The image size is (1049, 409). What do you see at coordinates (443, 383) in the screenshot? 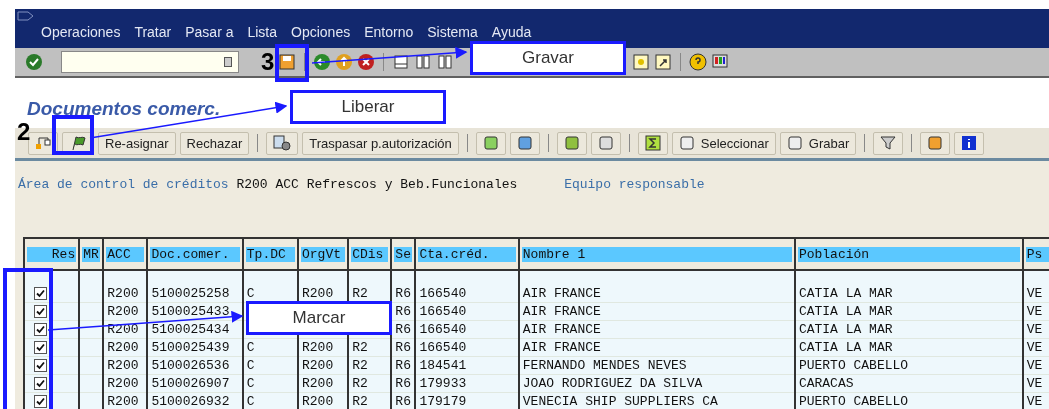
I see `table-cell: 179933` at bounding box center [443, 383].